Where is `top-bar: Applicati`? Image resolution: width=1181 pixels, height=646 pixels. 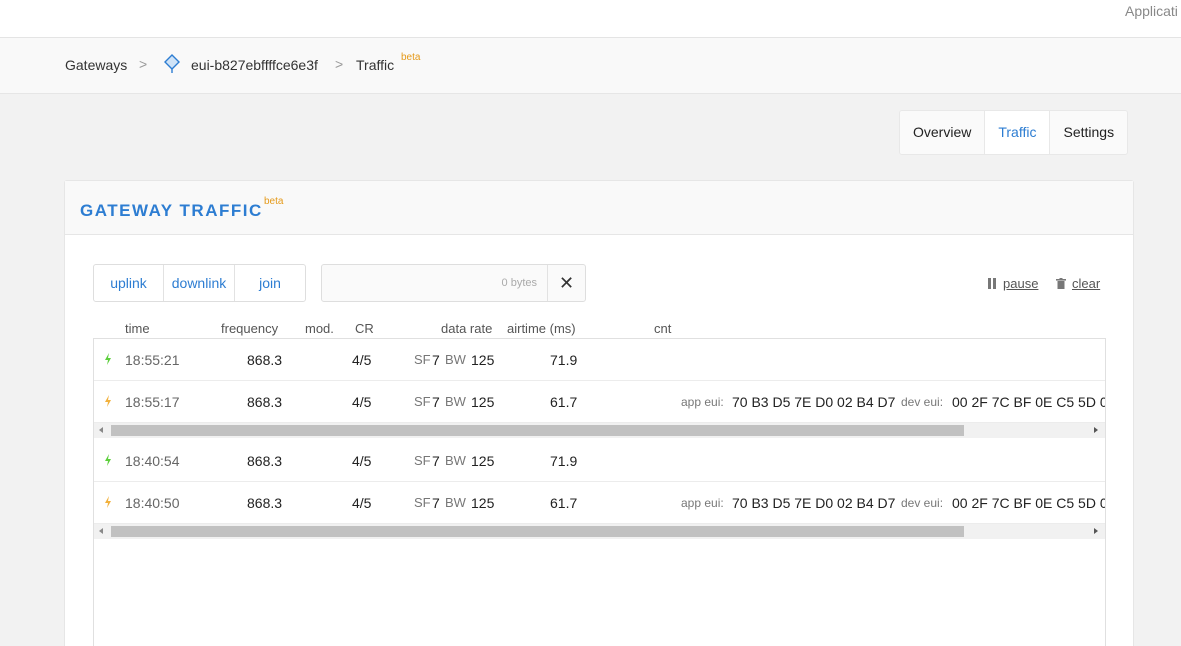 top-bar: Applicati is located at coordinates (590, 19).